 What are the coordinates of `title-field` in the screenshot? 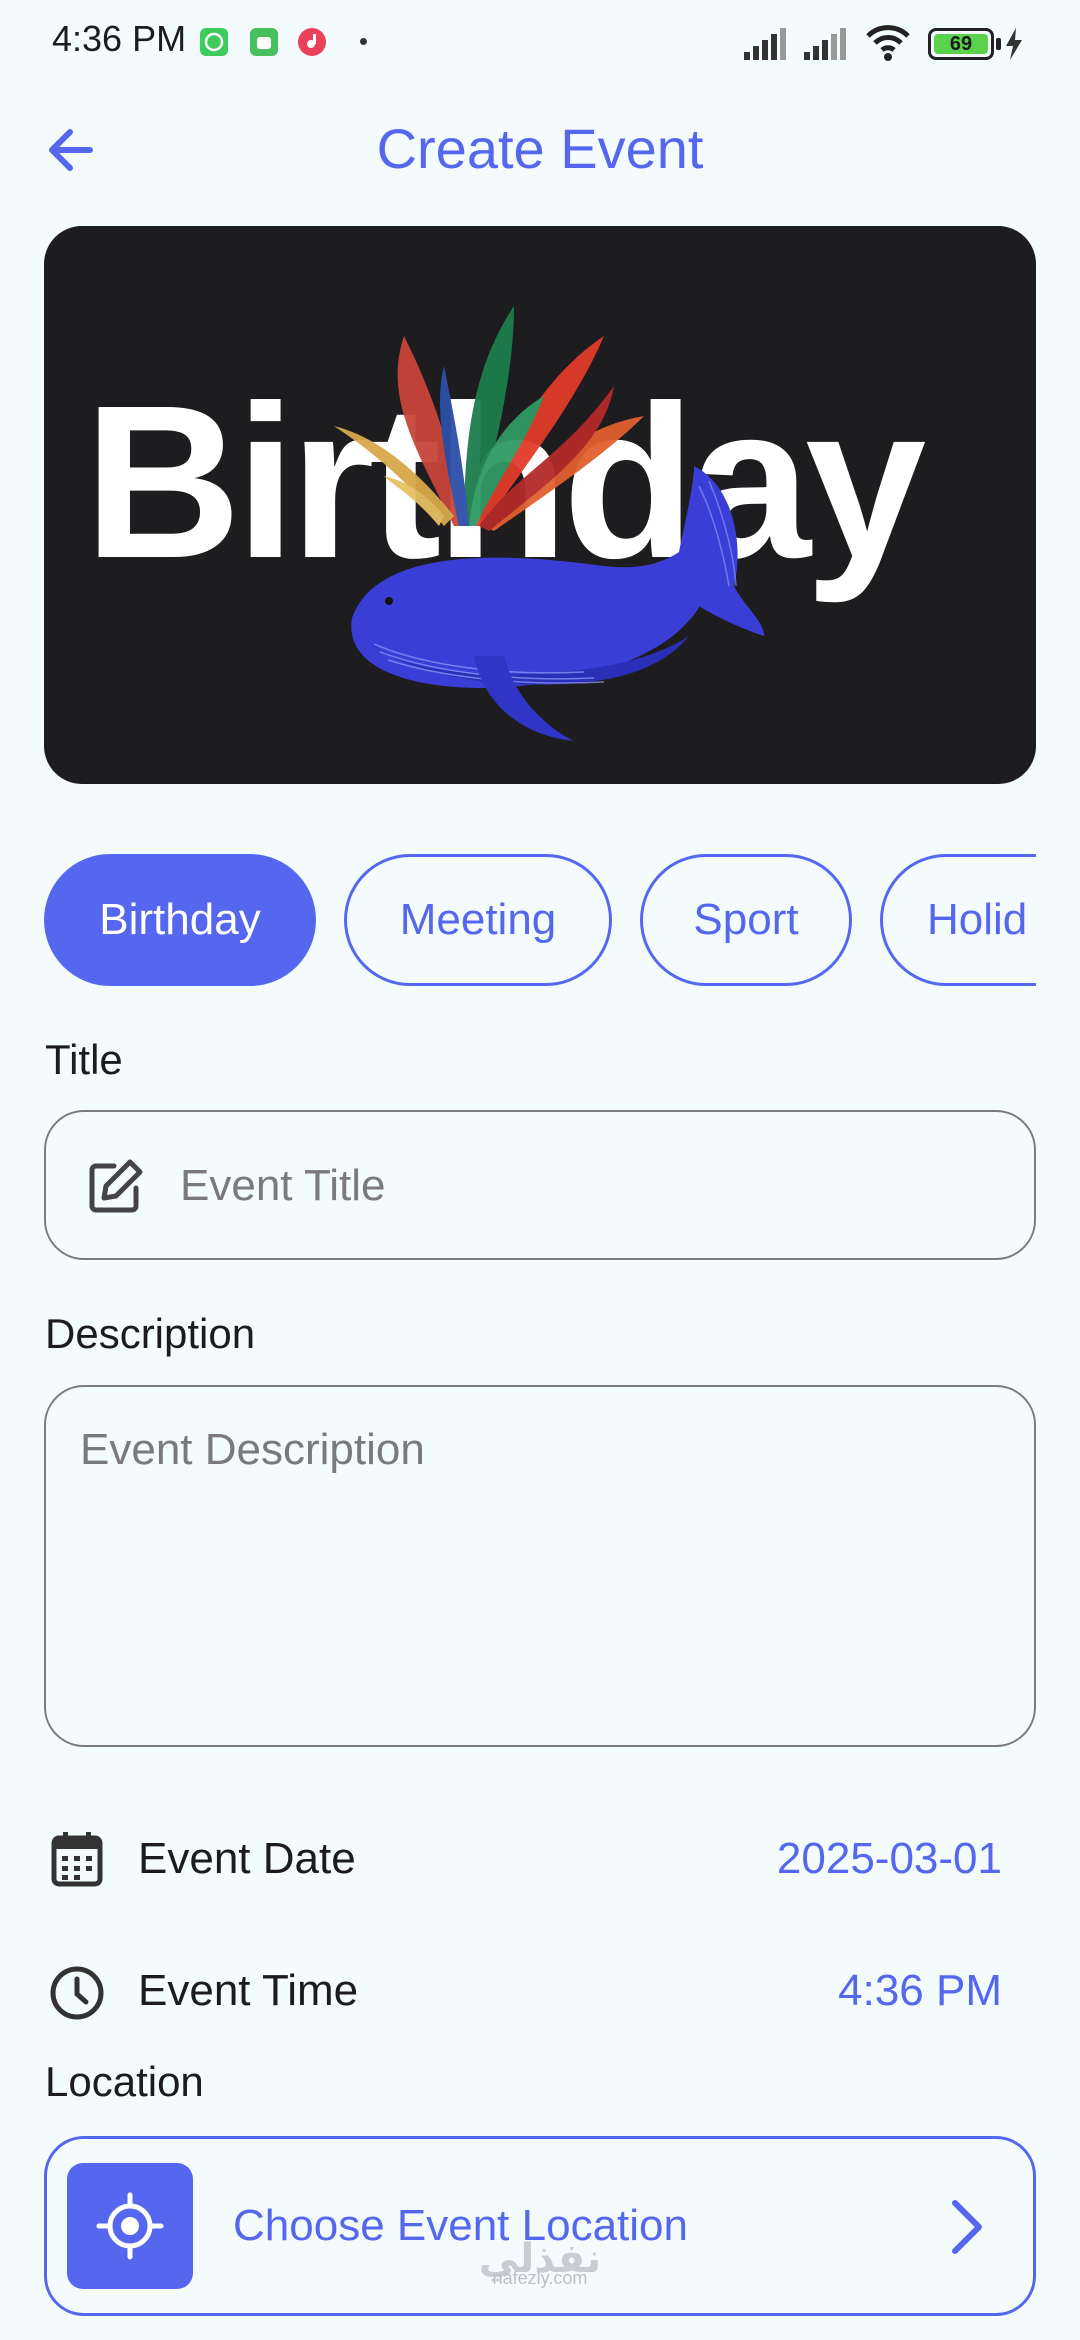 It's located at (540, 1185).